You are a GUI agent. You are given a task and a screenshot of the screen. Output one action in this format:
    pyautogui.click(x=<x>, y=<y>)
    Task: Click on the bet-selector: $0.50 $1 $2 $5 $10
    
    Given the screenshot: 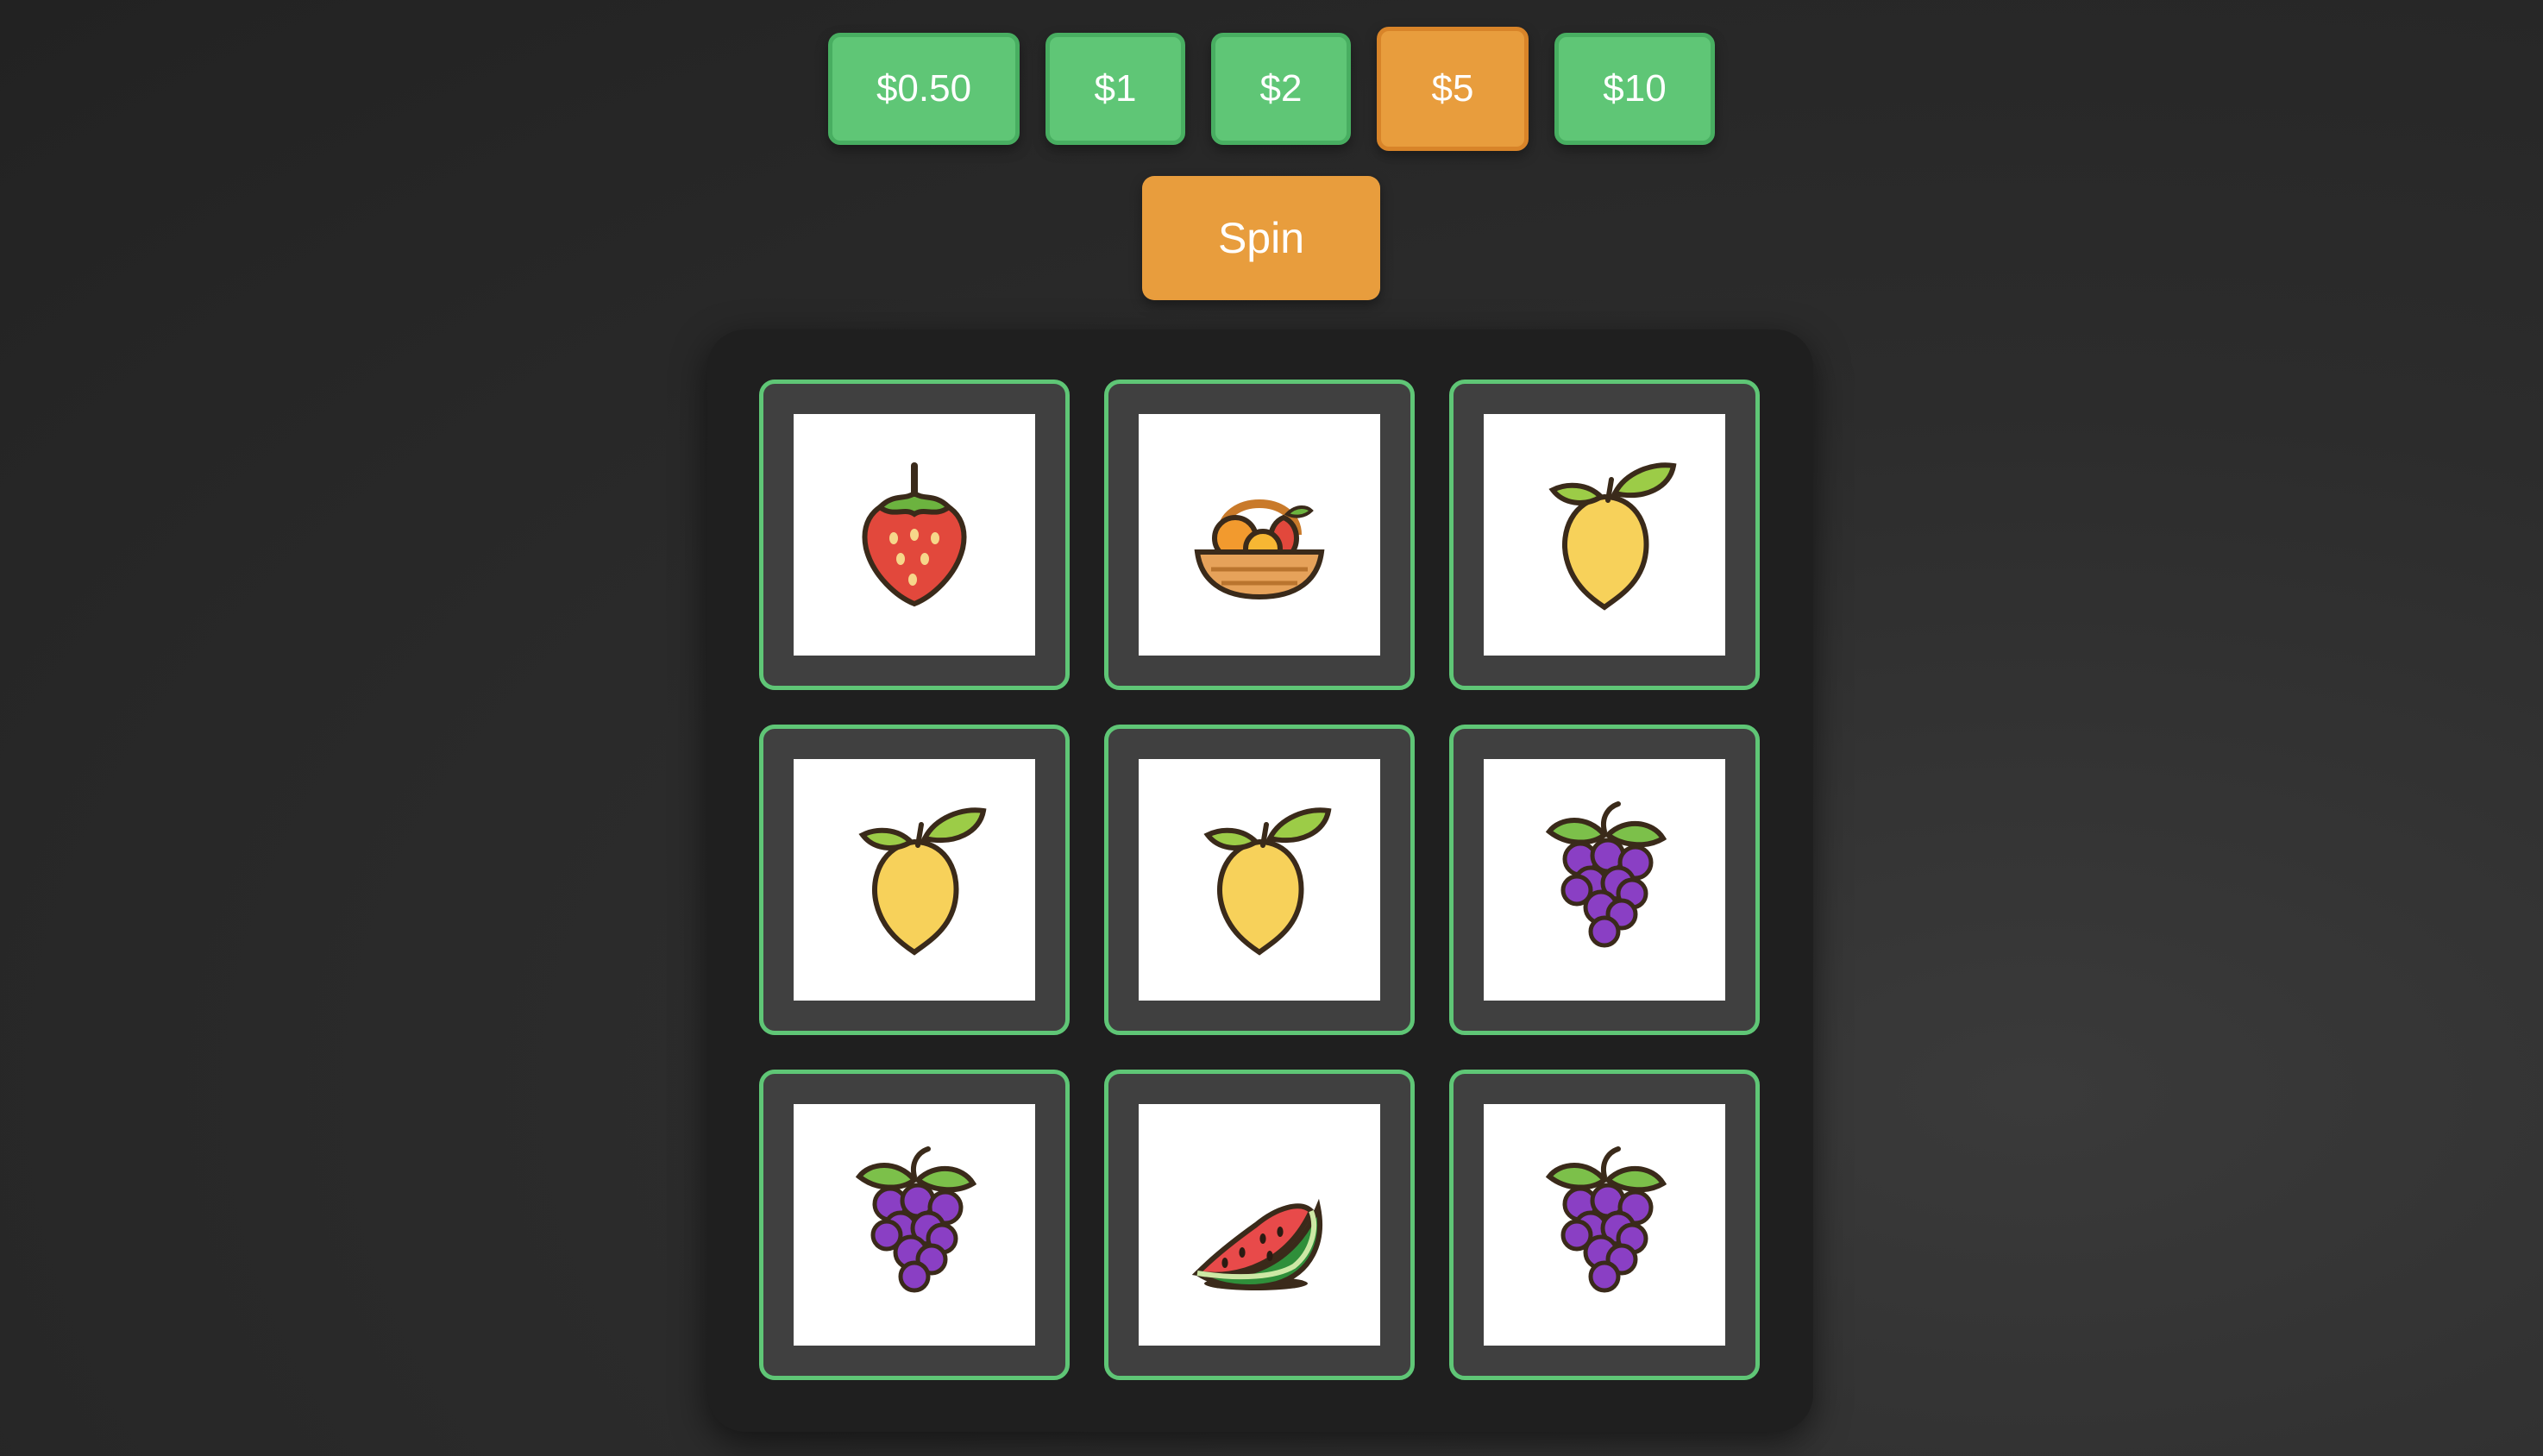 What is the action you would take?
    pyautogui.click(x=1271, y=89)
    